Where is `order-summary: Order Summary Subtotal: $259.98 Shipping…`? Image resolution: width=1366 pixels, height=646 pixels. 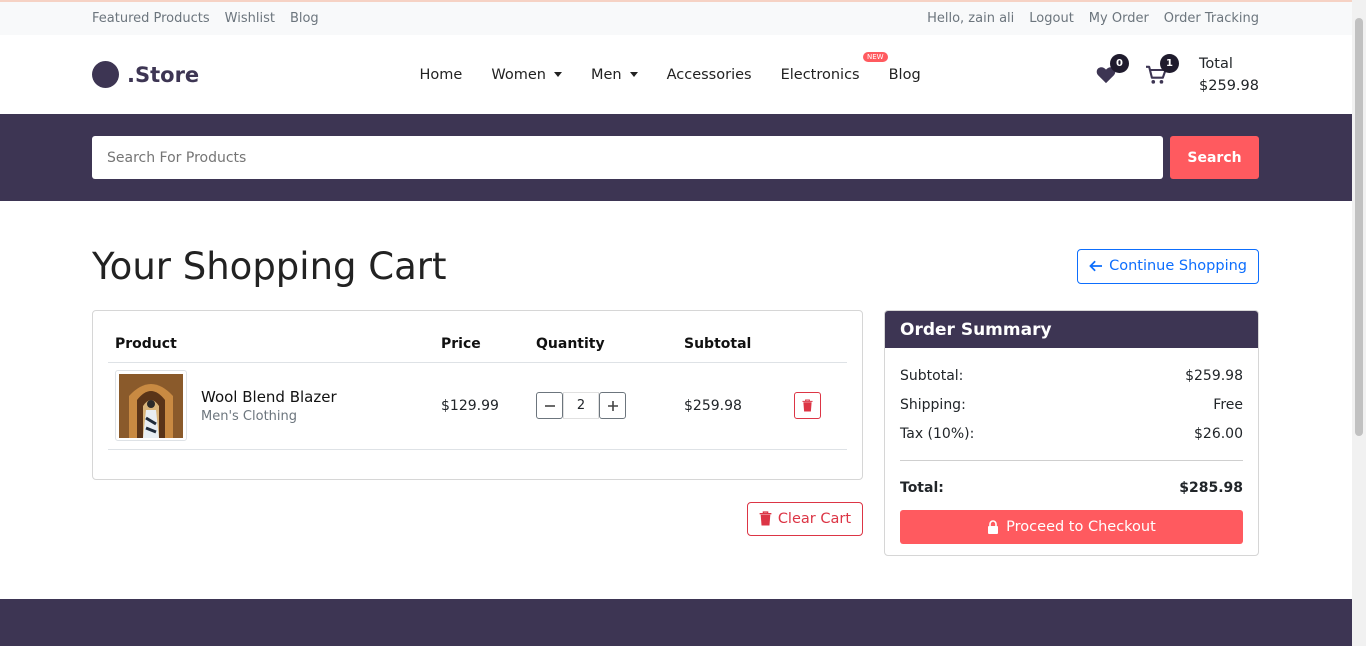 order-summary: Order Summary Subtotal: $259.98 Shipping… is located at coordinates (1071, 433).